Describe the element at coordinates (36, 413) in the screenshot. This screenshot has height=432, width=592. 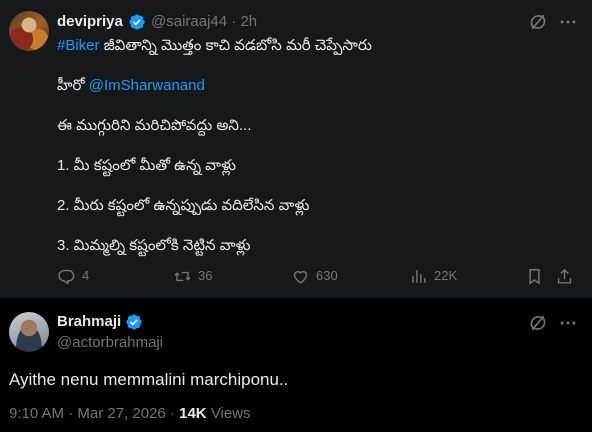
I see `post-time: 9:10 AM` at that location.